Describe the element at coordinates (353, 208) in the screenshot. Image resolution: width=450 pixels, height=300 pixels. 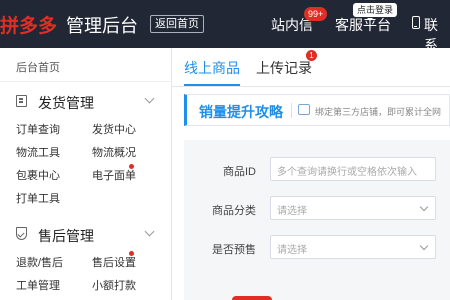
I see `category-select: 请选择` at that location.